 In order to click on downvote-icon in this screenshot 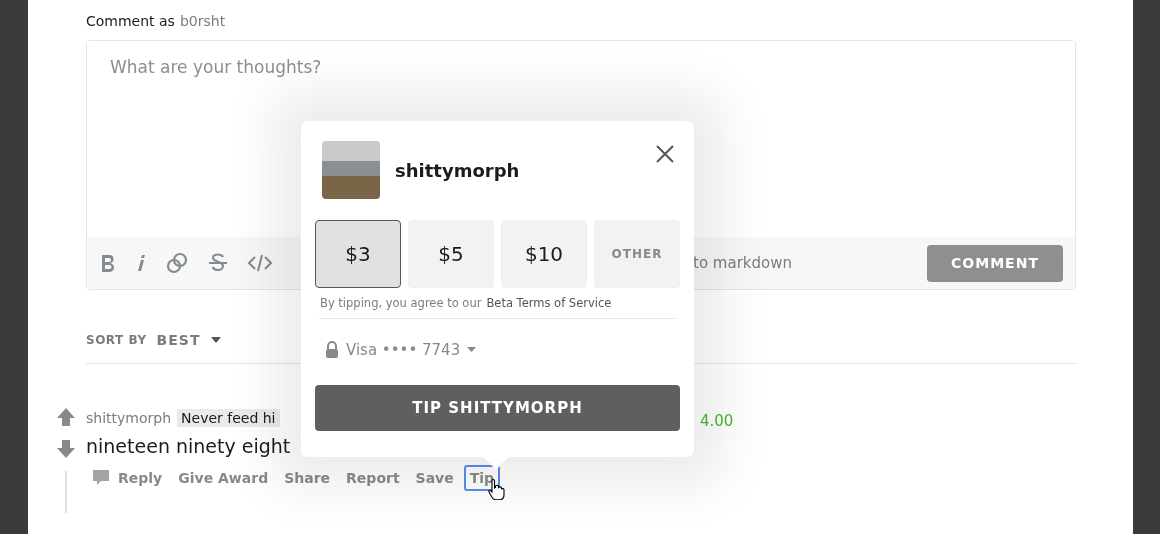, I will do `click(66, 449)`.